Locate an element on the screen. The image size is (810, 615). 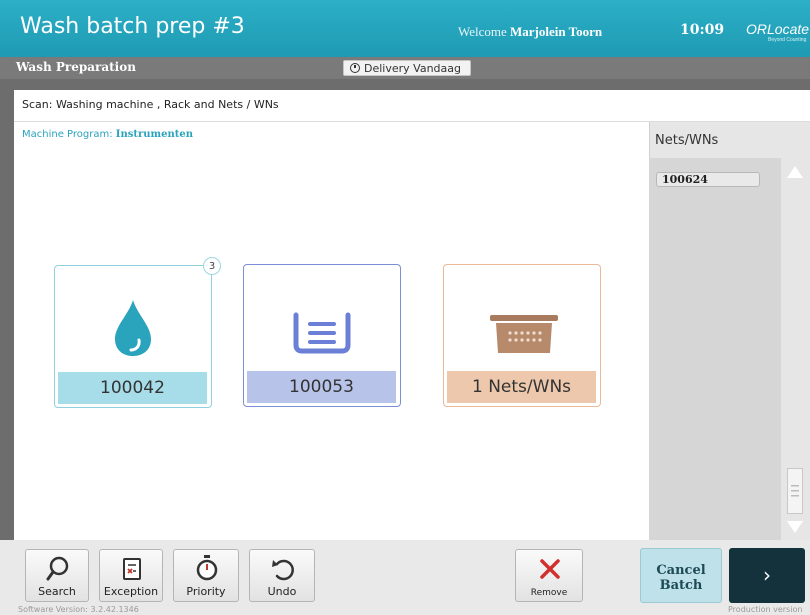
cancel-label-line1: Cancel is located at coordinates (681, 570).